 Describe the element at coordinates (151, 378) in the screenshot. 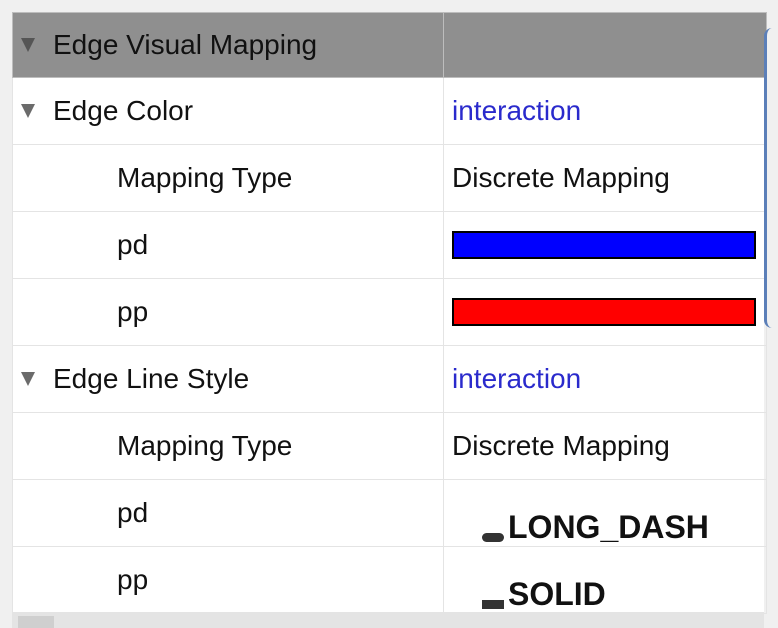

I see `edge-line-style-label: Edge Line Style` at that location.